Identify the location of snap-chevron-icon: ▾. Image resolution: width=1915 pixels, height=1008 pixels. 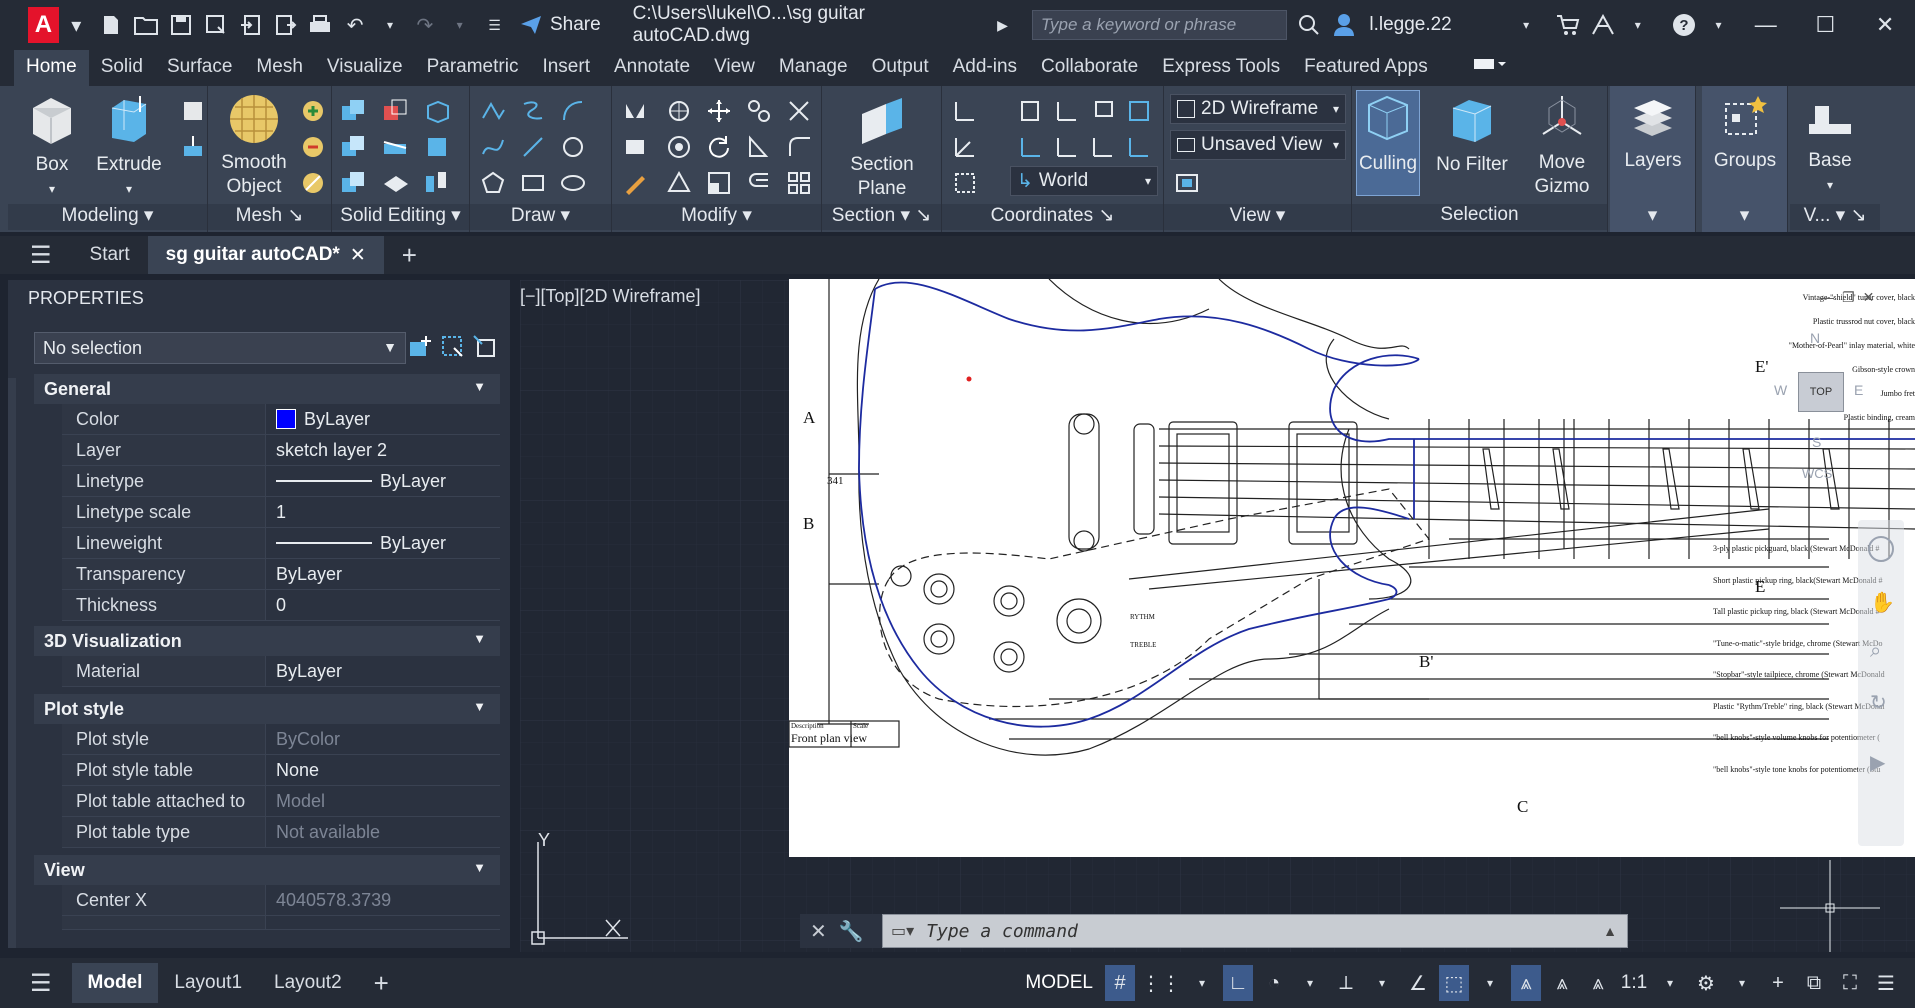
(1202, 983).